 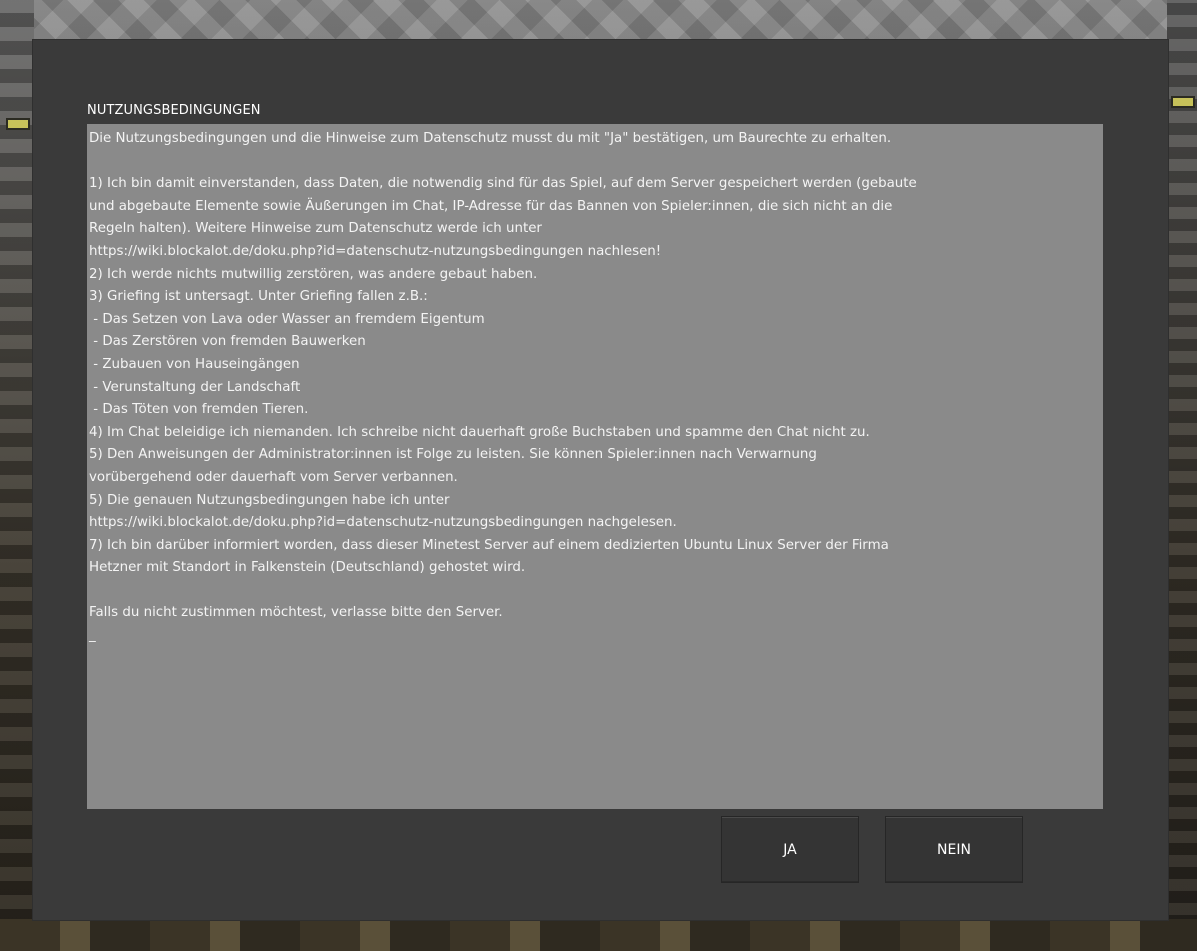 I want to click on text-cursor: _, so click(x=92, y=636).